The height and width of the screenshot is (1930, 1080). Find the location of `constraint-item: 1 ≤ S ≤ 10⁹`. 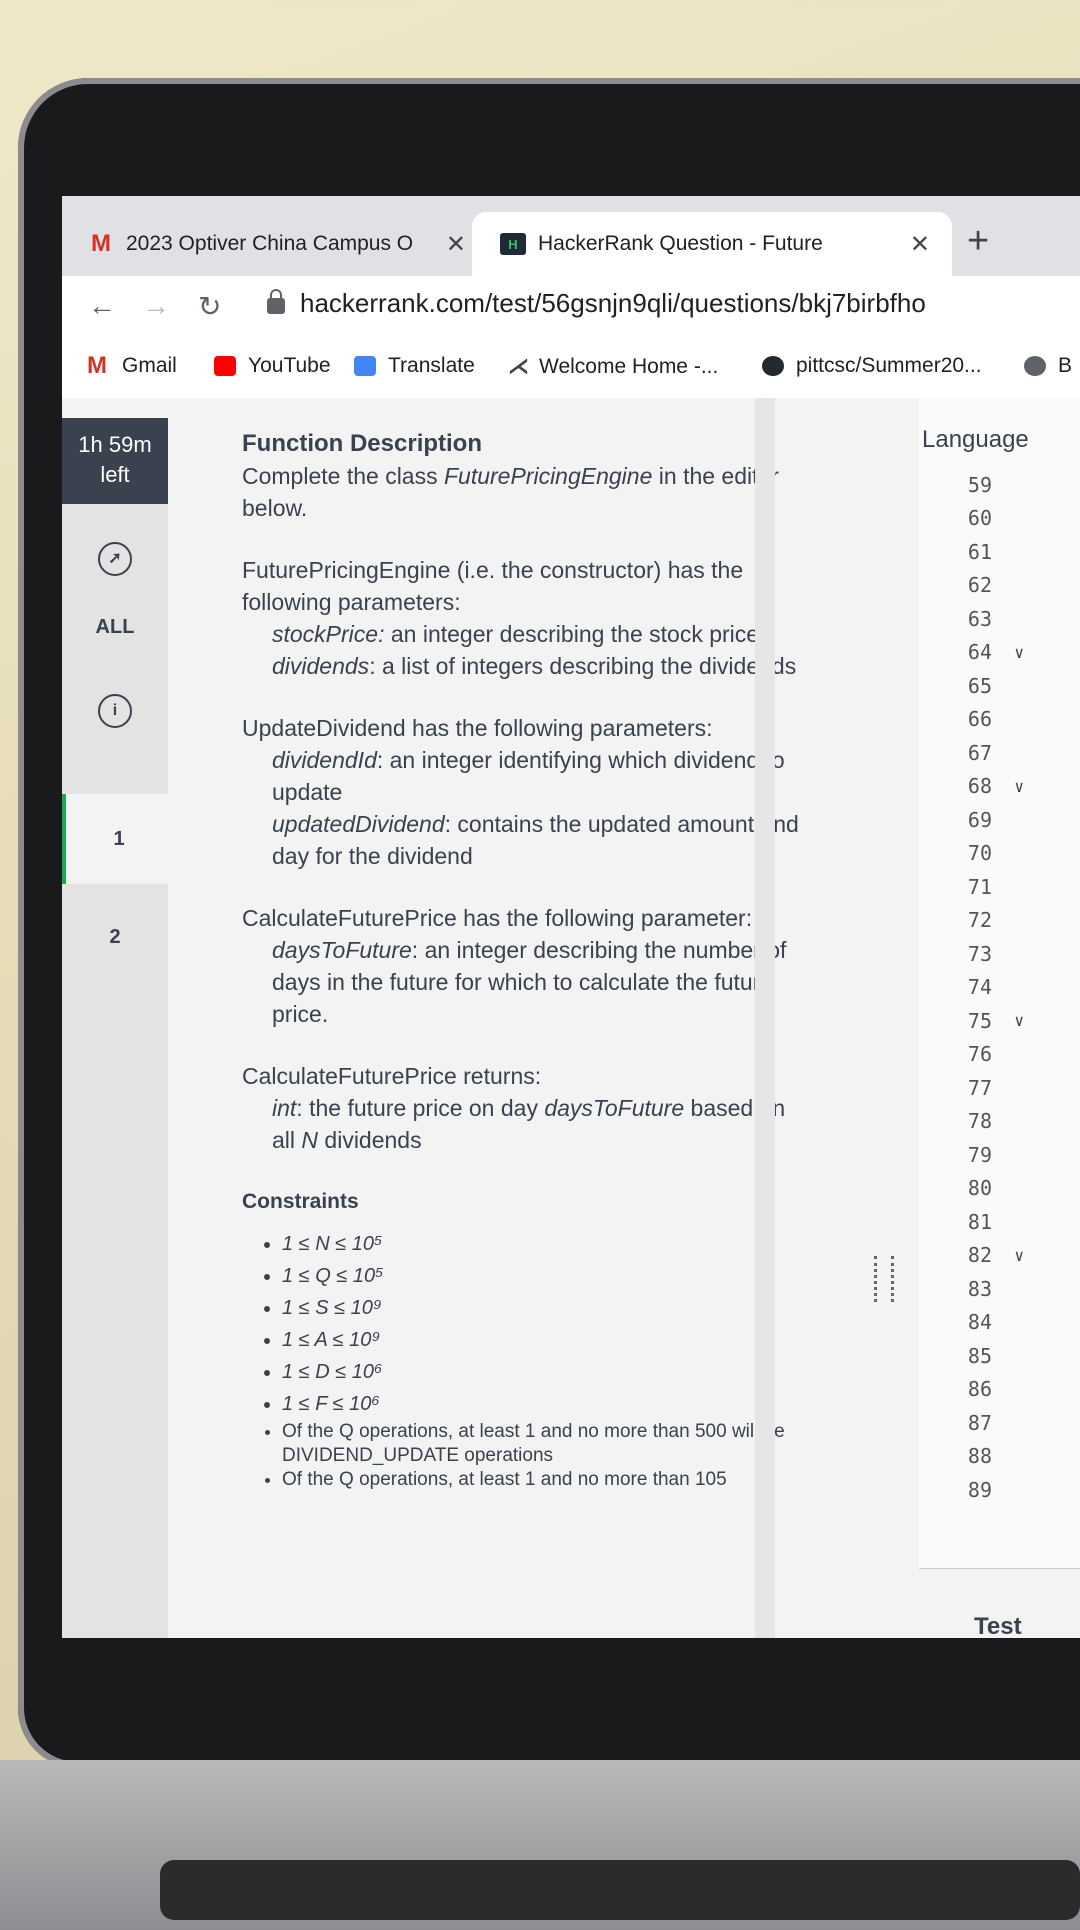

constraint-item: 1 ≤ S ≤ 10⁹ is located at coordinates (547, 1308).